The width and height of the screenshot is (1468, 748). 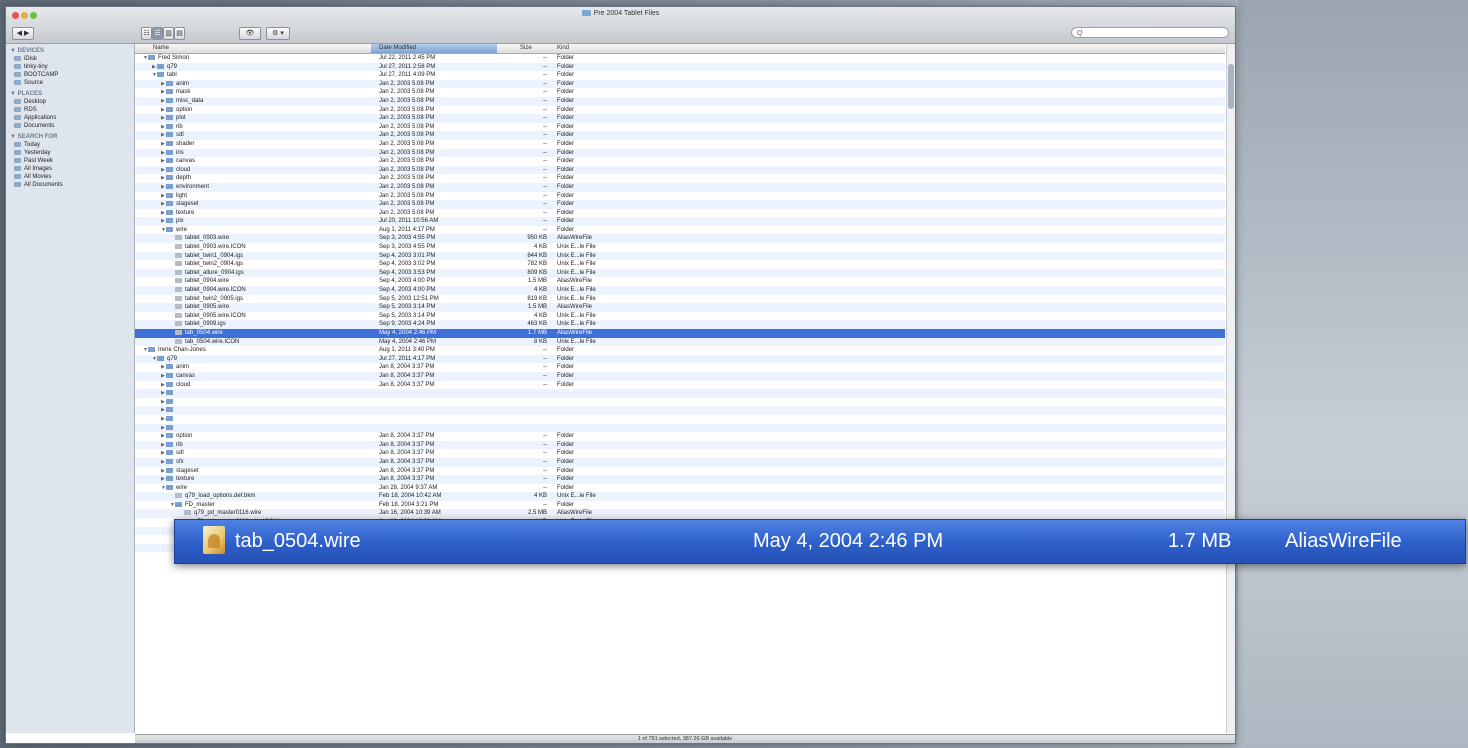 I want to click on list-row: ▶ cloud Jan 8, 2004 3:37 PM -- Folder, so click(x=680, y=385).